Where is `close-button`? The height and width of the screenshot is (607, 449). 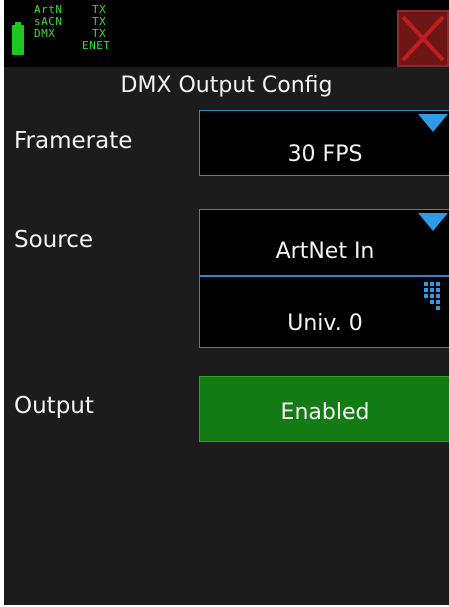 close-button is located at coordinates (423, 38).